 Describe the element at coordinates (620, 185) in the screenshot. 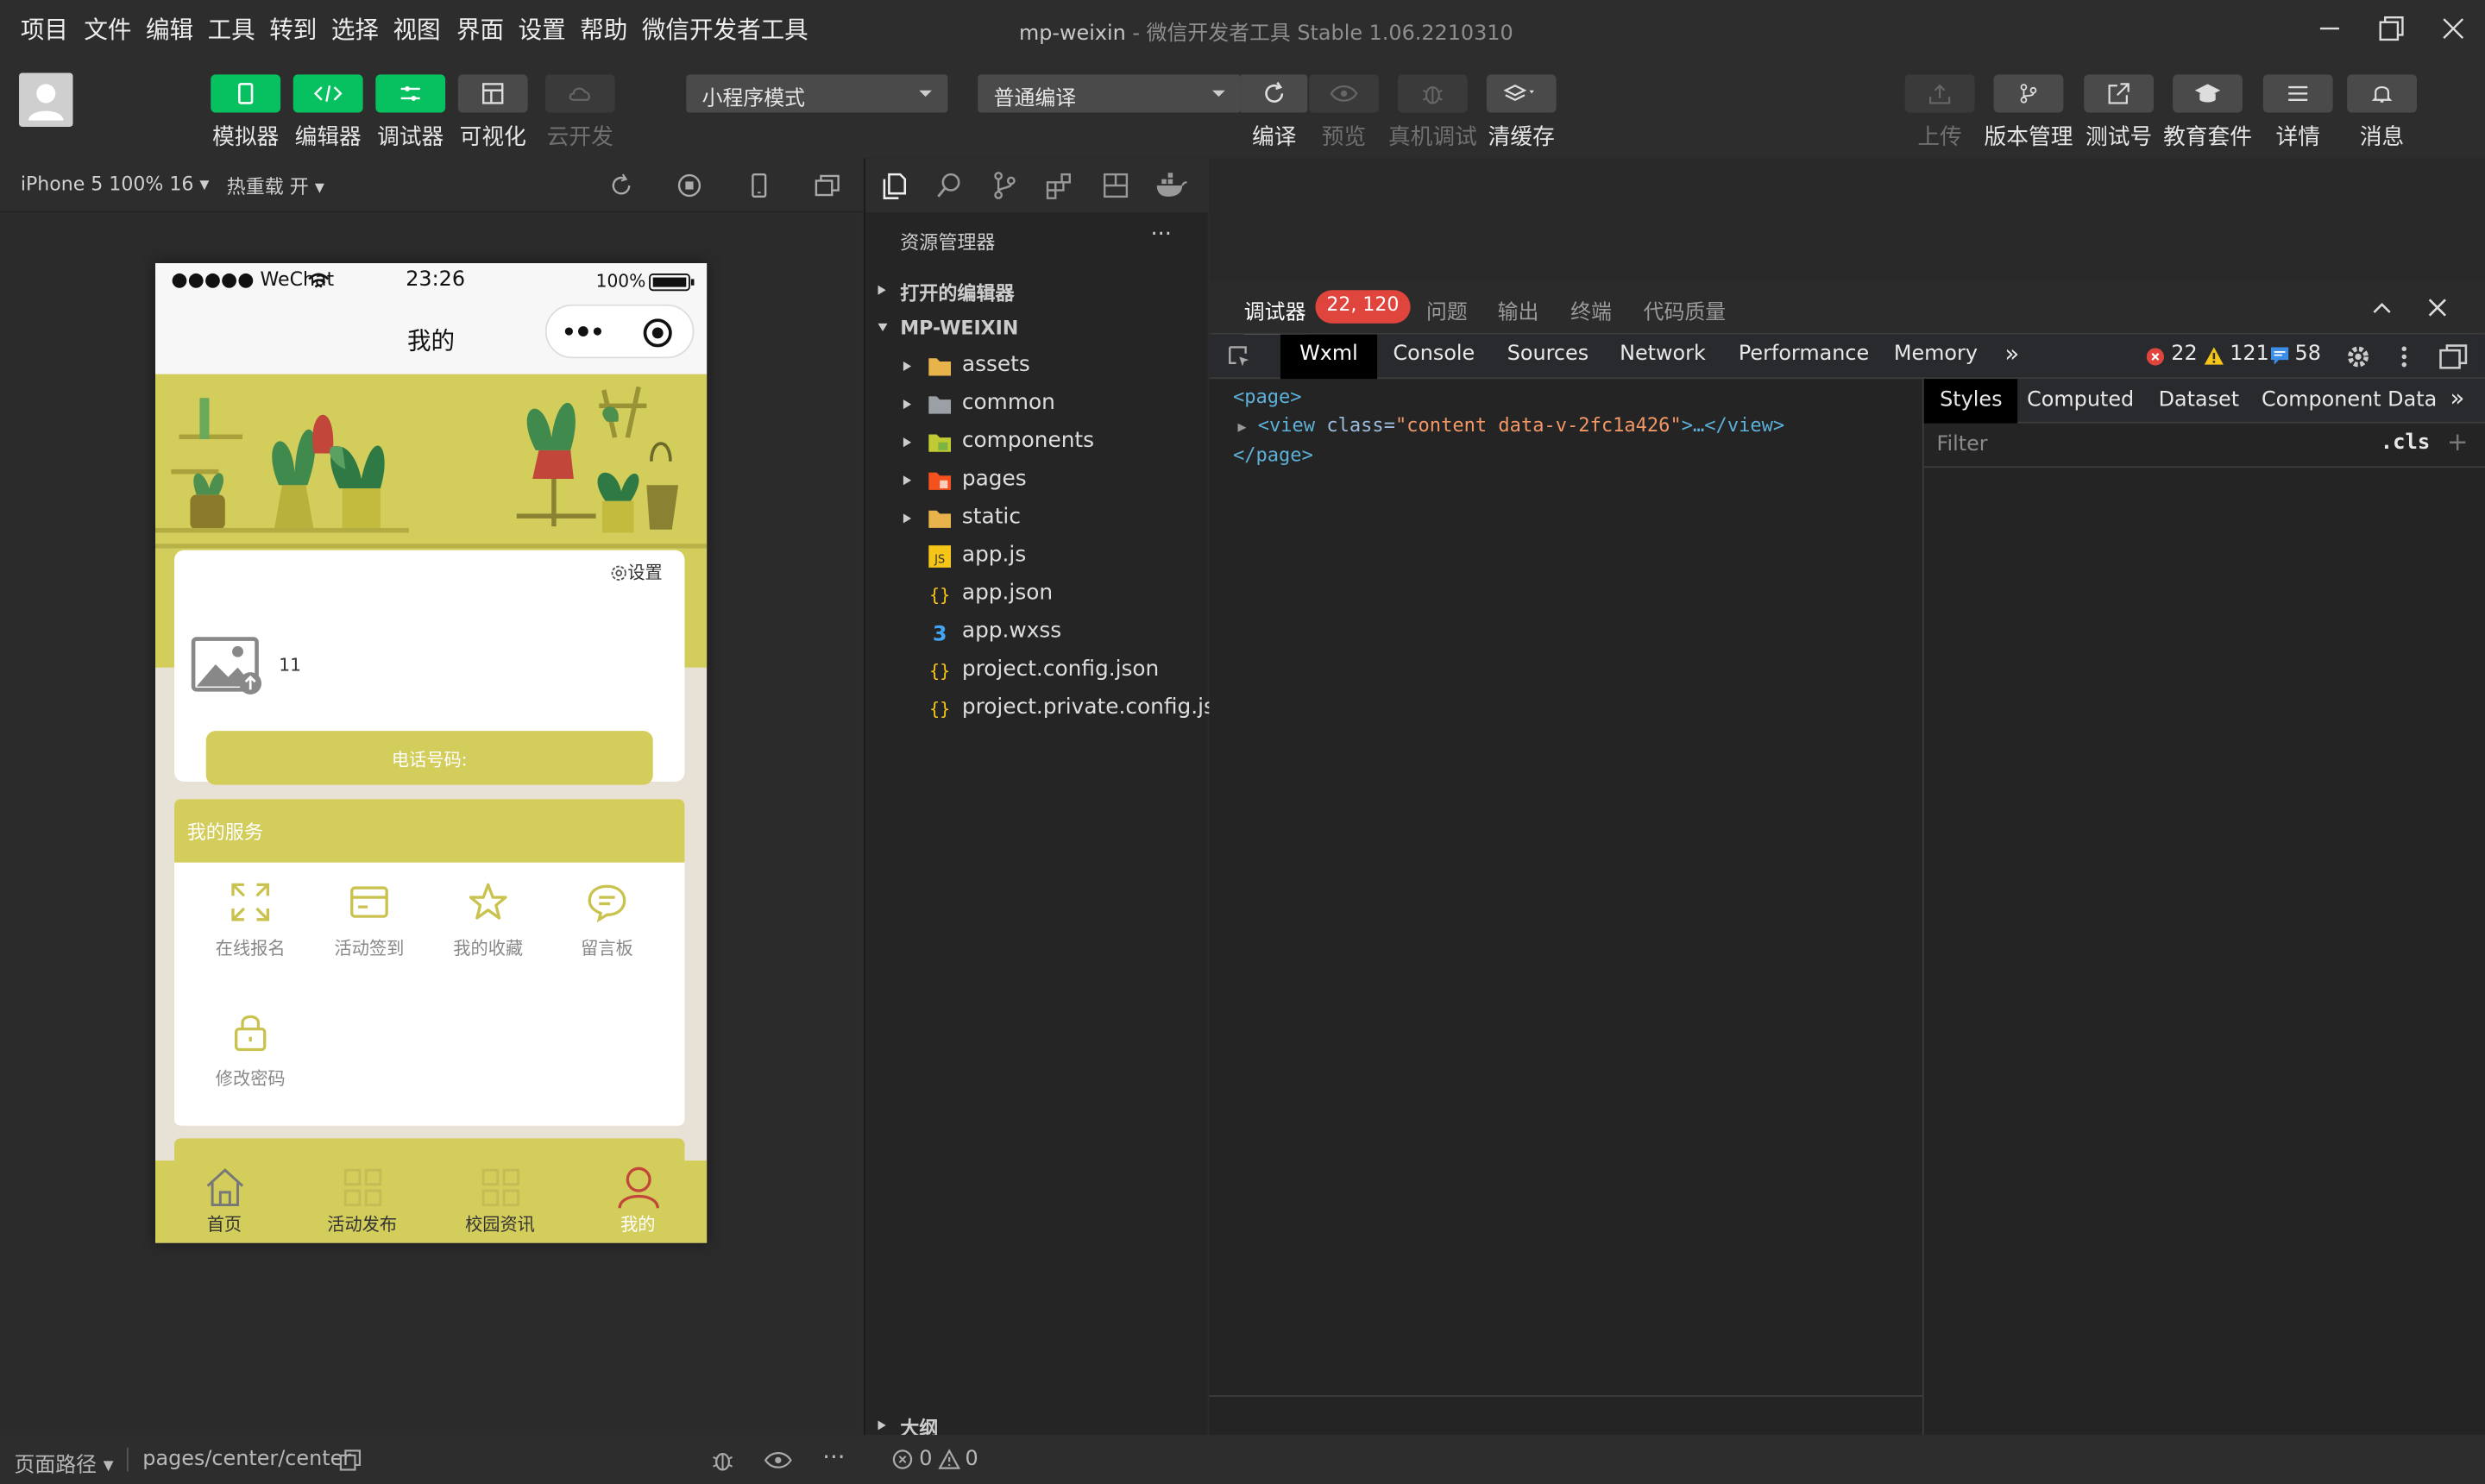

I see `rotate-button` at that location.